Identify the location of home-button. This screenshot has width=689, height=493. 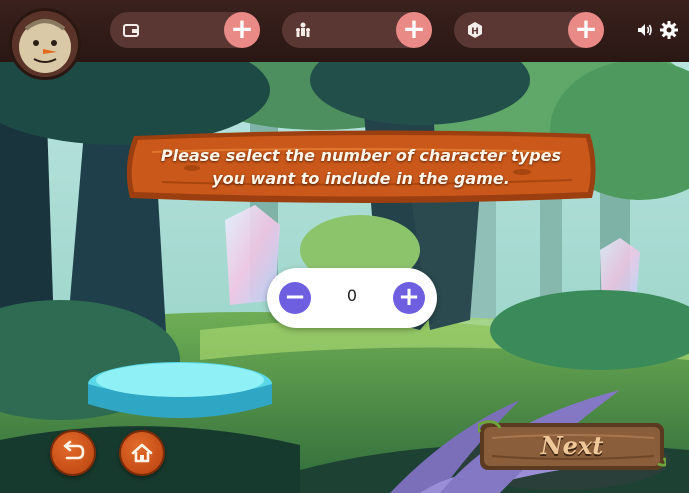
(142, 453).